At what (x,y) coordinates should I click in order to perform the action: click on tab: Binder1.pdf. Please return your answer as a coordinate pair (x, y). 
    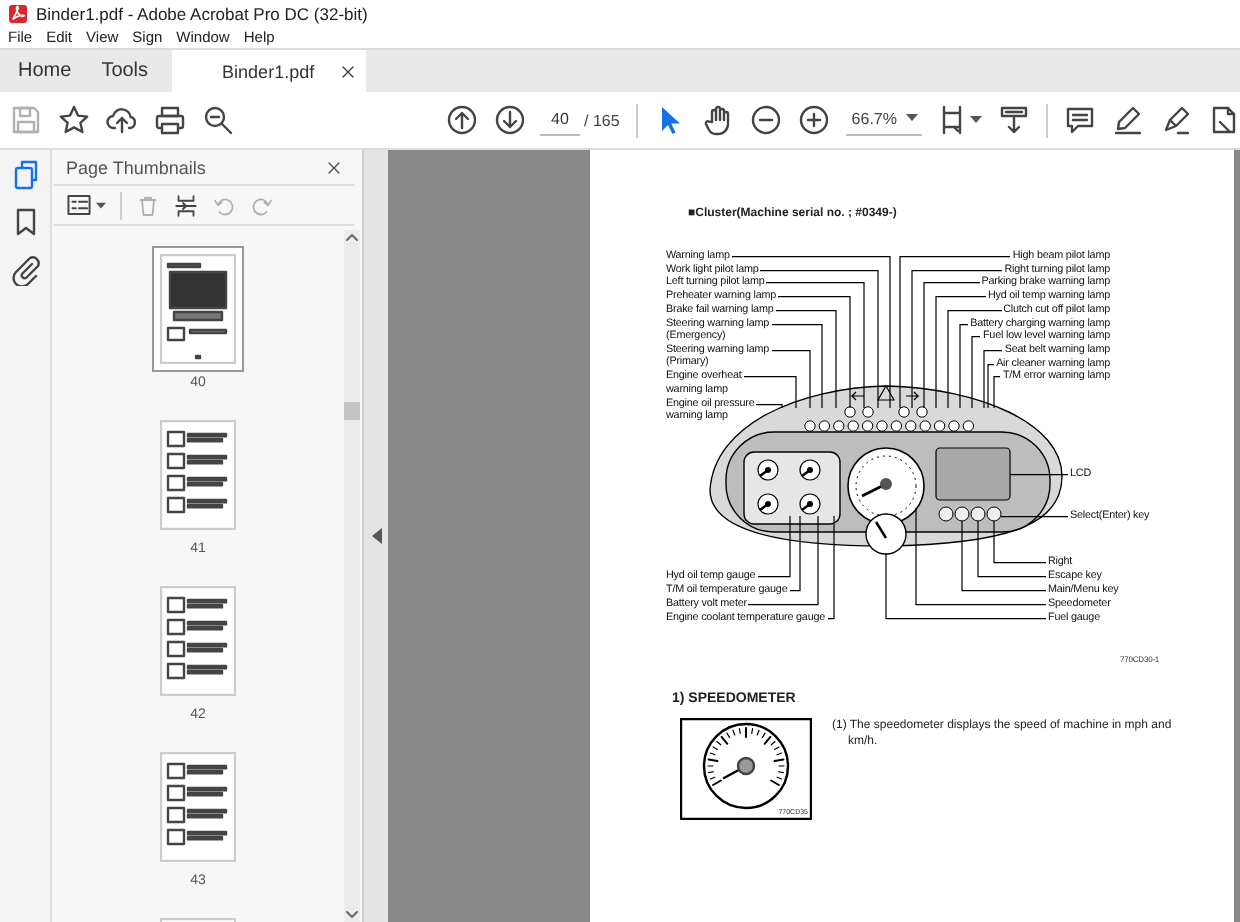
    Looking at the image, I should click on (269, 71).